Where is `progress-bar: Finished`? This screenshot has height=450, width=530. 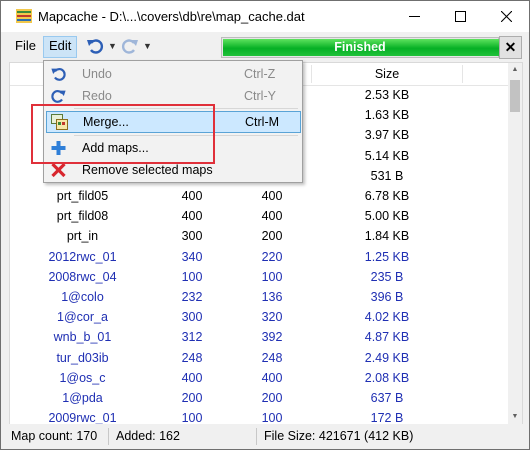 progress-bar: Finished is located at coordinates (360, 47).